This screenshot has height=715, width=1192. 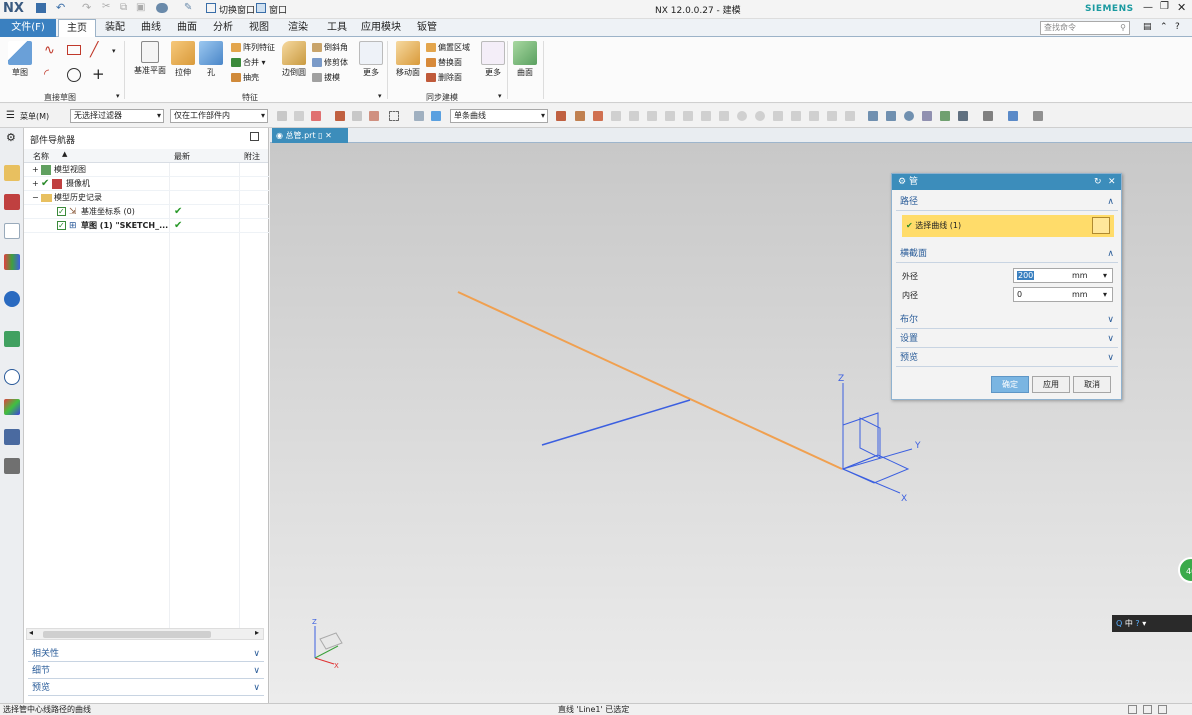 I want to click on scroll-thumb, so click(x=127, y=634).